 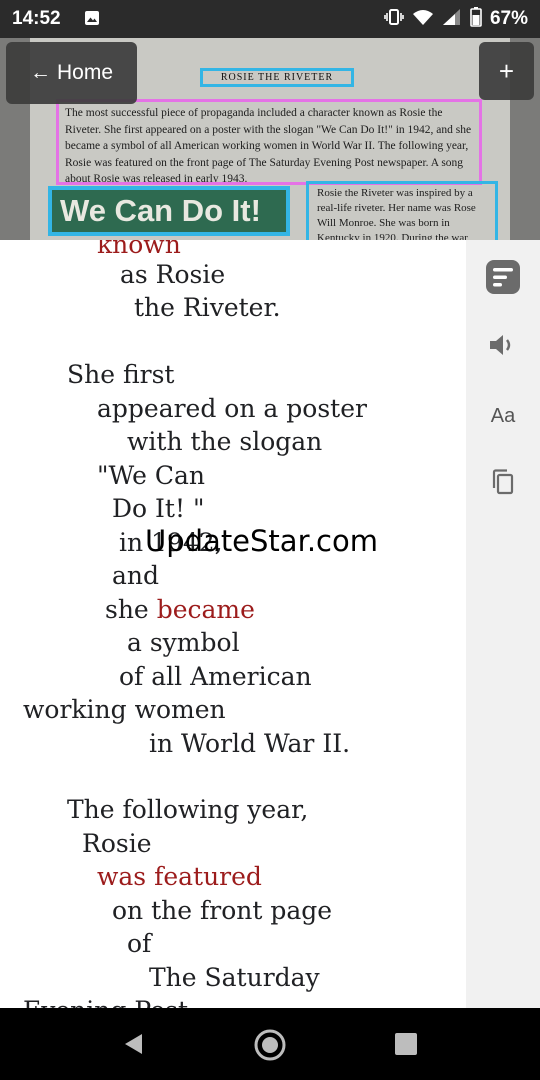 What do you see at coordinates (232, 408) in the screenshot?
I see `reader-line: appeared on a poster` at bounding box center [232, 408].